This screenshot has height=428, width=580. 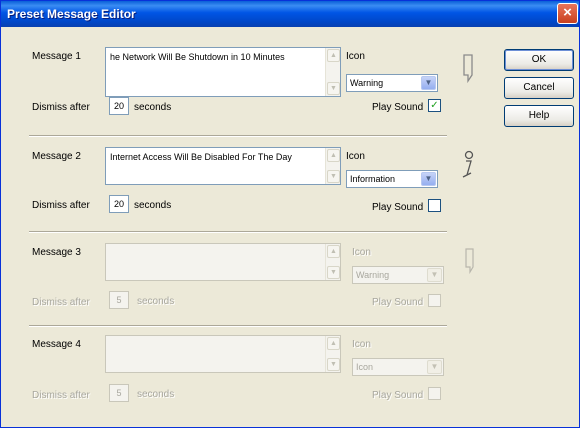 What do you see at coordinates (61, 302) in the screenshot?
I see `message-3-dismiss-label: Dismiss after` at bounding box center [61, 302].